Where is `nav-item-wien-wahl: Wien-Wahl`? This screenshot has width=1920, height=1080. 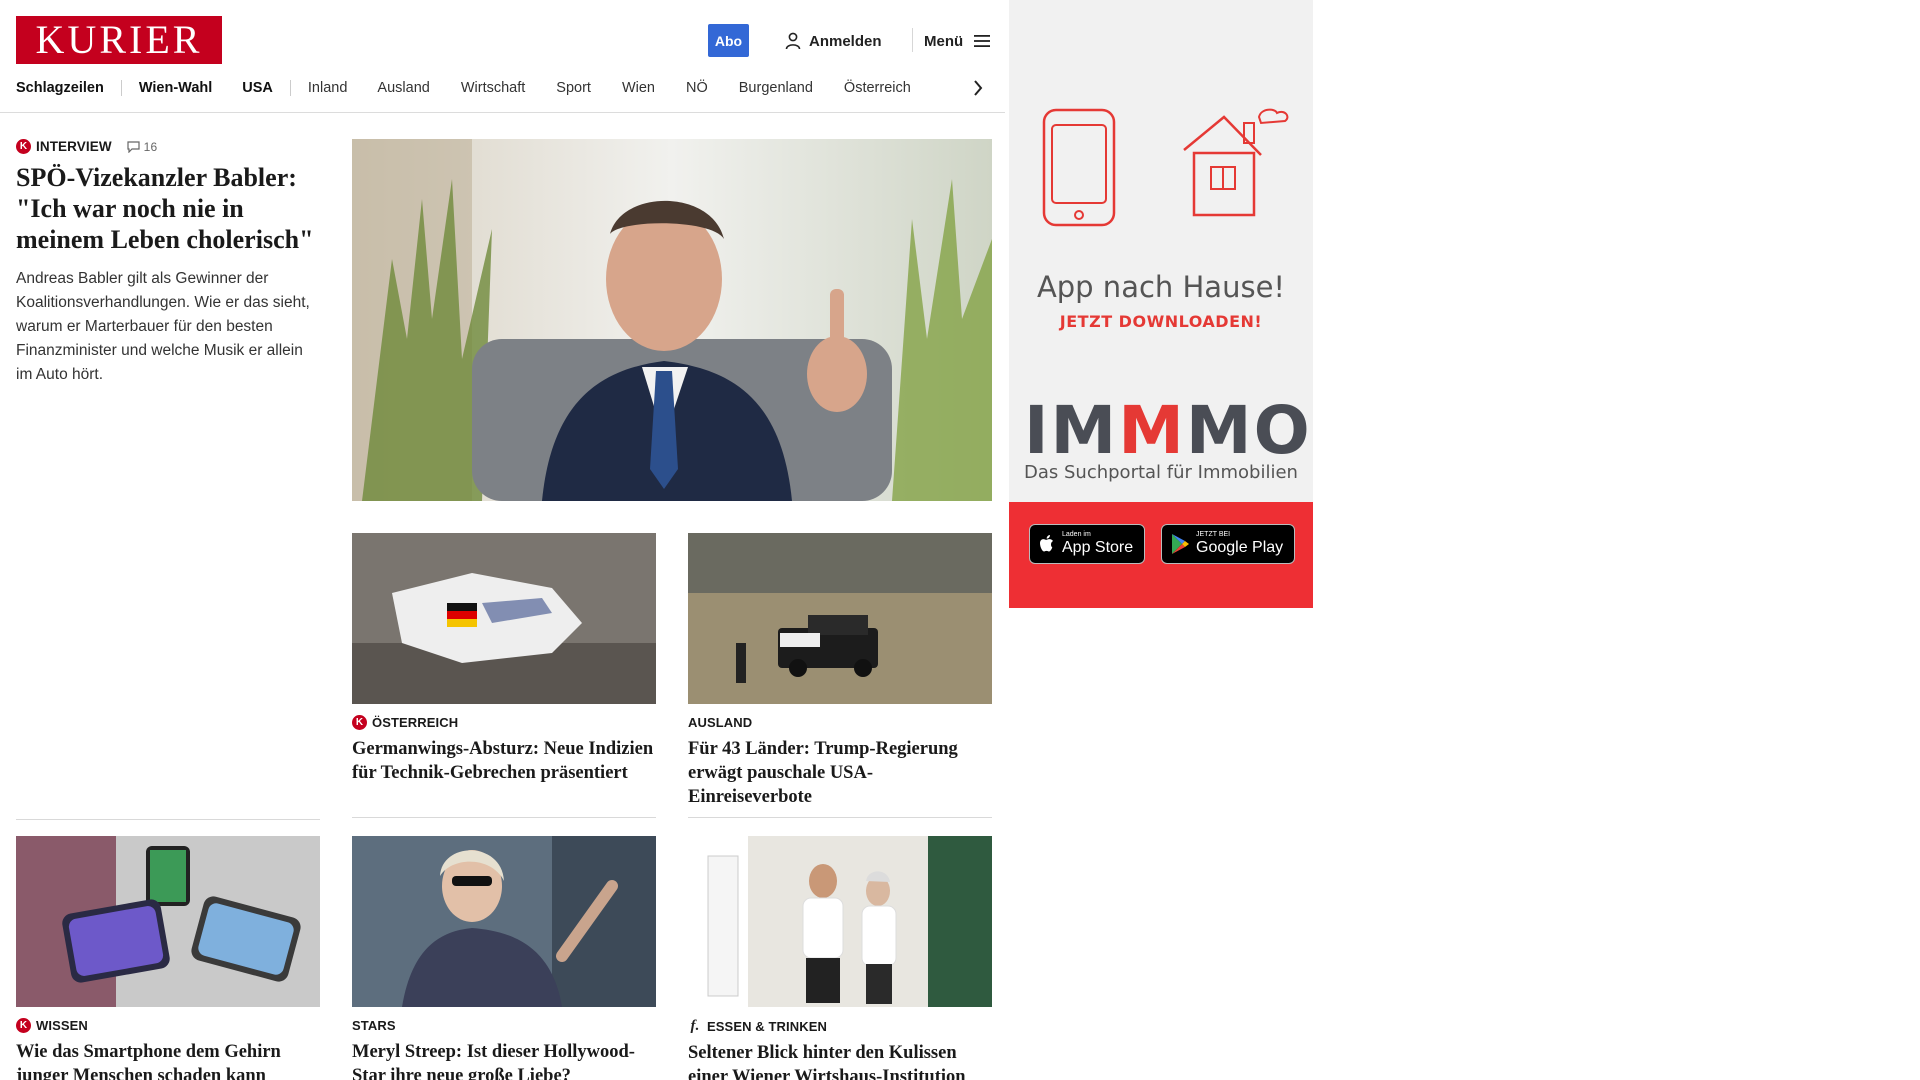
nav-item-wien-wahl: Wien-Wahl is located at coordinates (175, 88).